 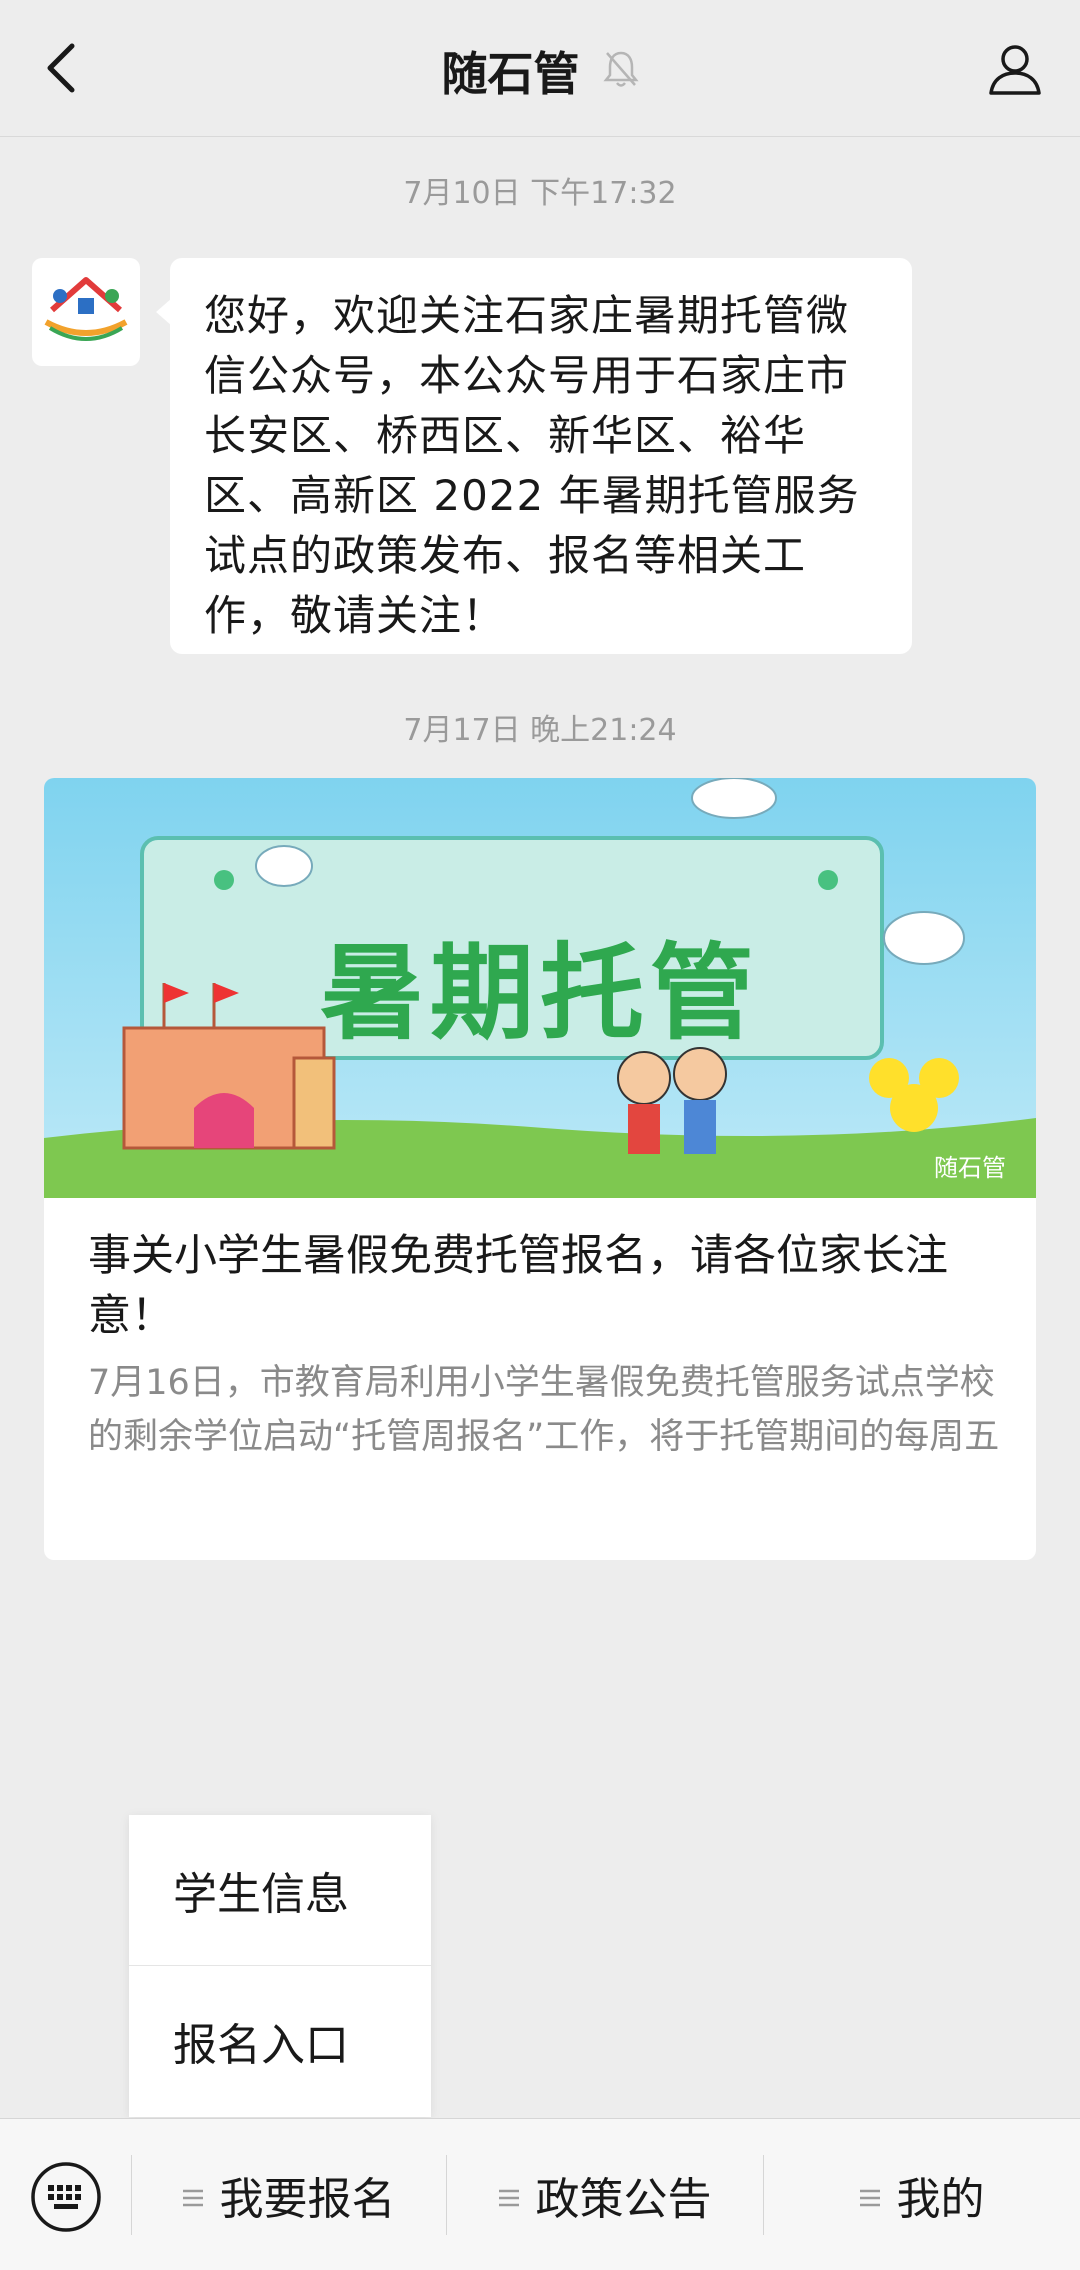 I want to click on chat-header: 随石管, so click(x=540, y=68).